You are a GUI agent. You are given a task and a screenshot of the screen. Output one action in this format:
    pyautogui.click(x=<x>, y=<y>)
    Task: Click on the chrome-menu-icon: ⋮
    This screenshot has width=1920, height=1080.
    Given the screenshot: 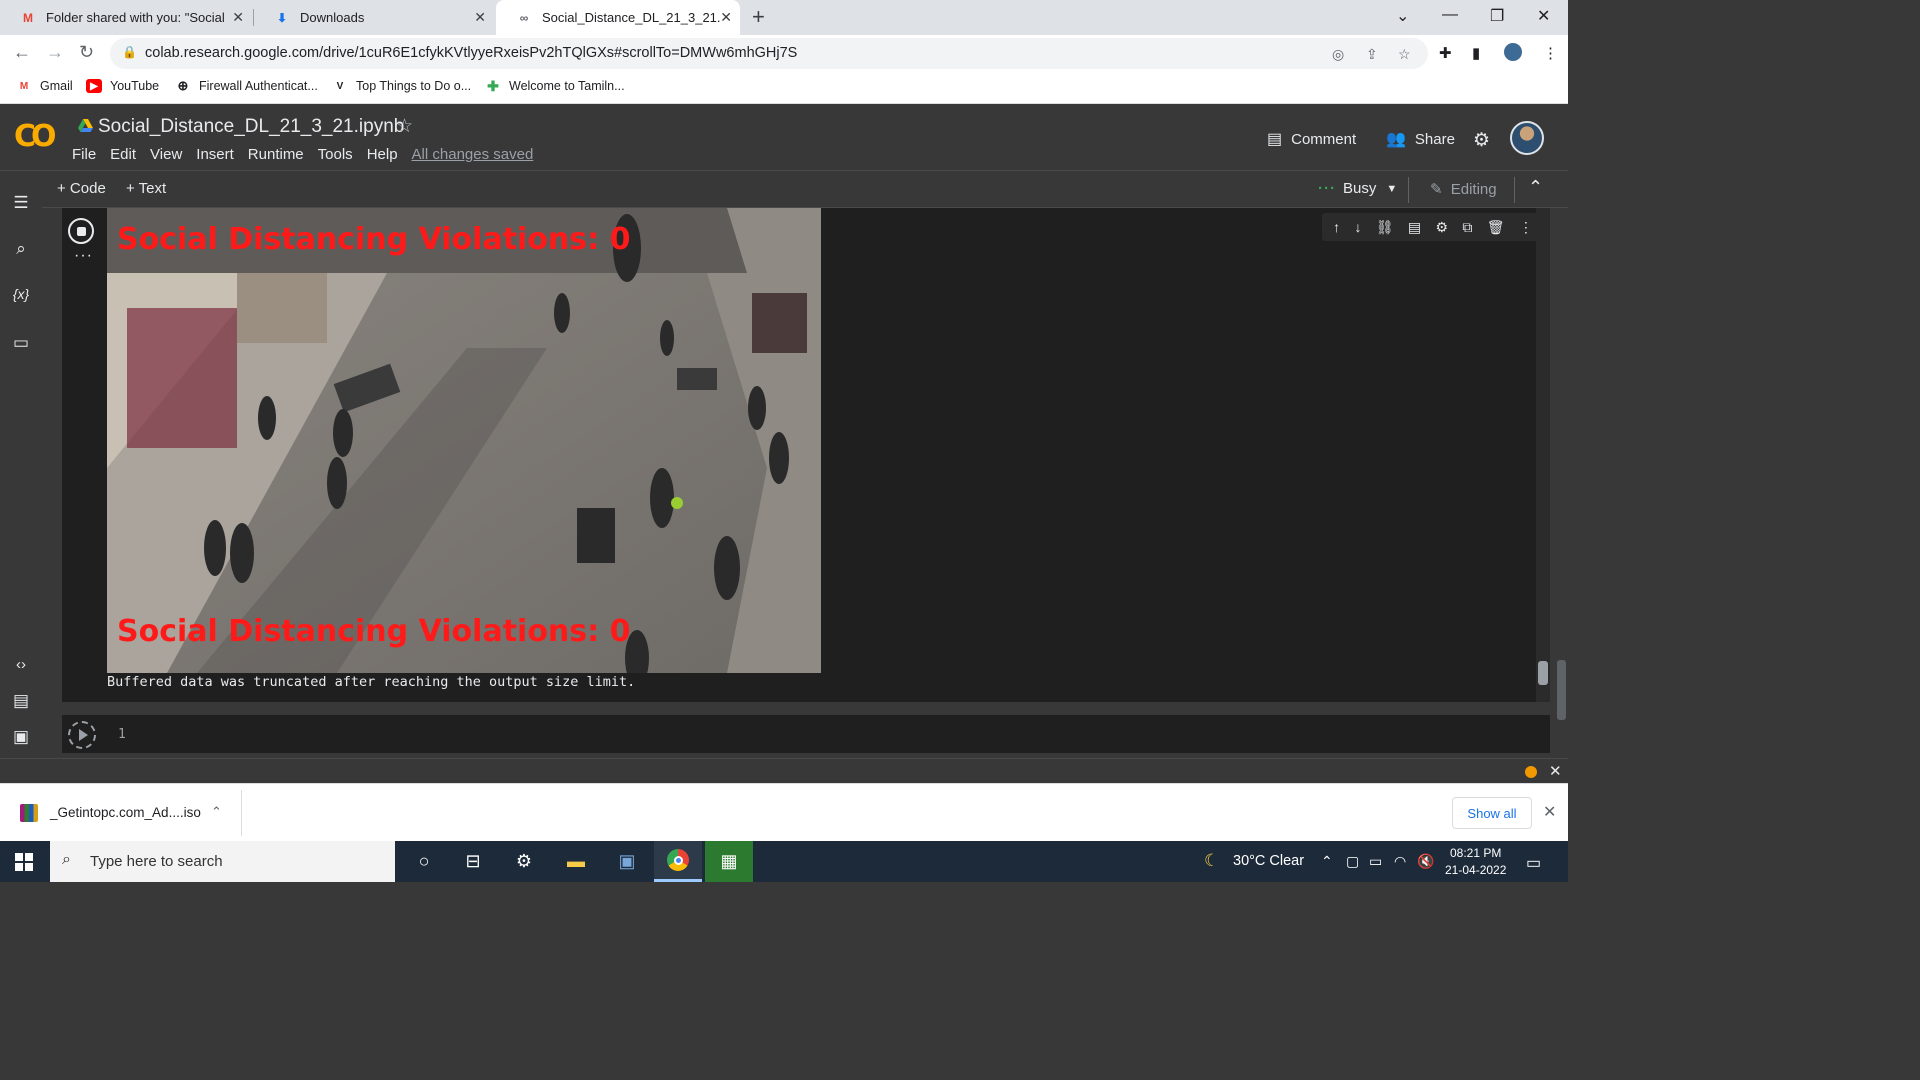 What is the action you would take?
    pyautogui.click(x=1550, y=53)
    